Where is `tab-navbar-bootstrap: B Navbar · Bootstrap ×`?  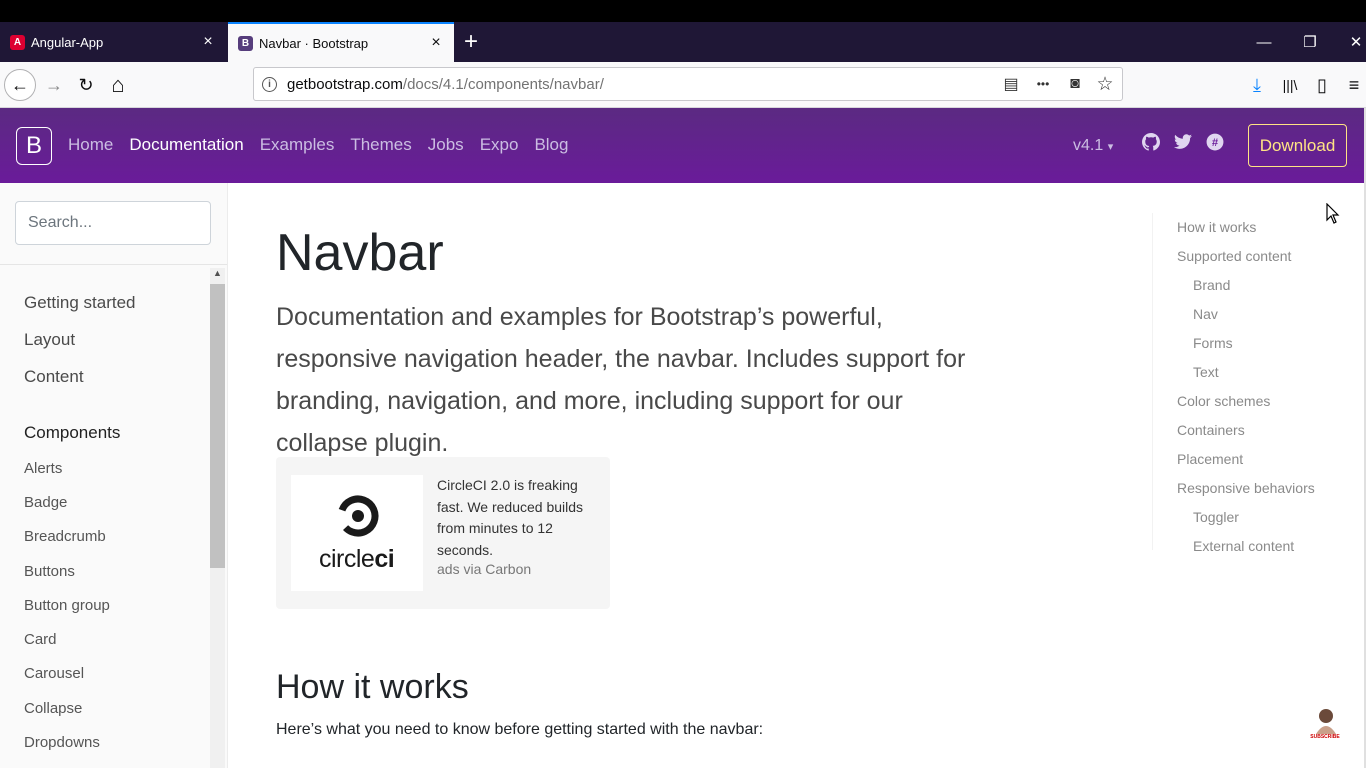 tab-navbar-bootstrap: B Navbar · Bootstrap × is located at coordinates (341, 42).